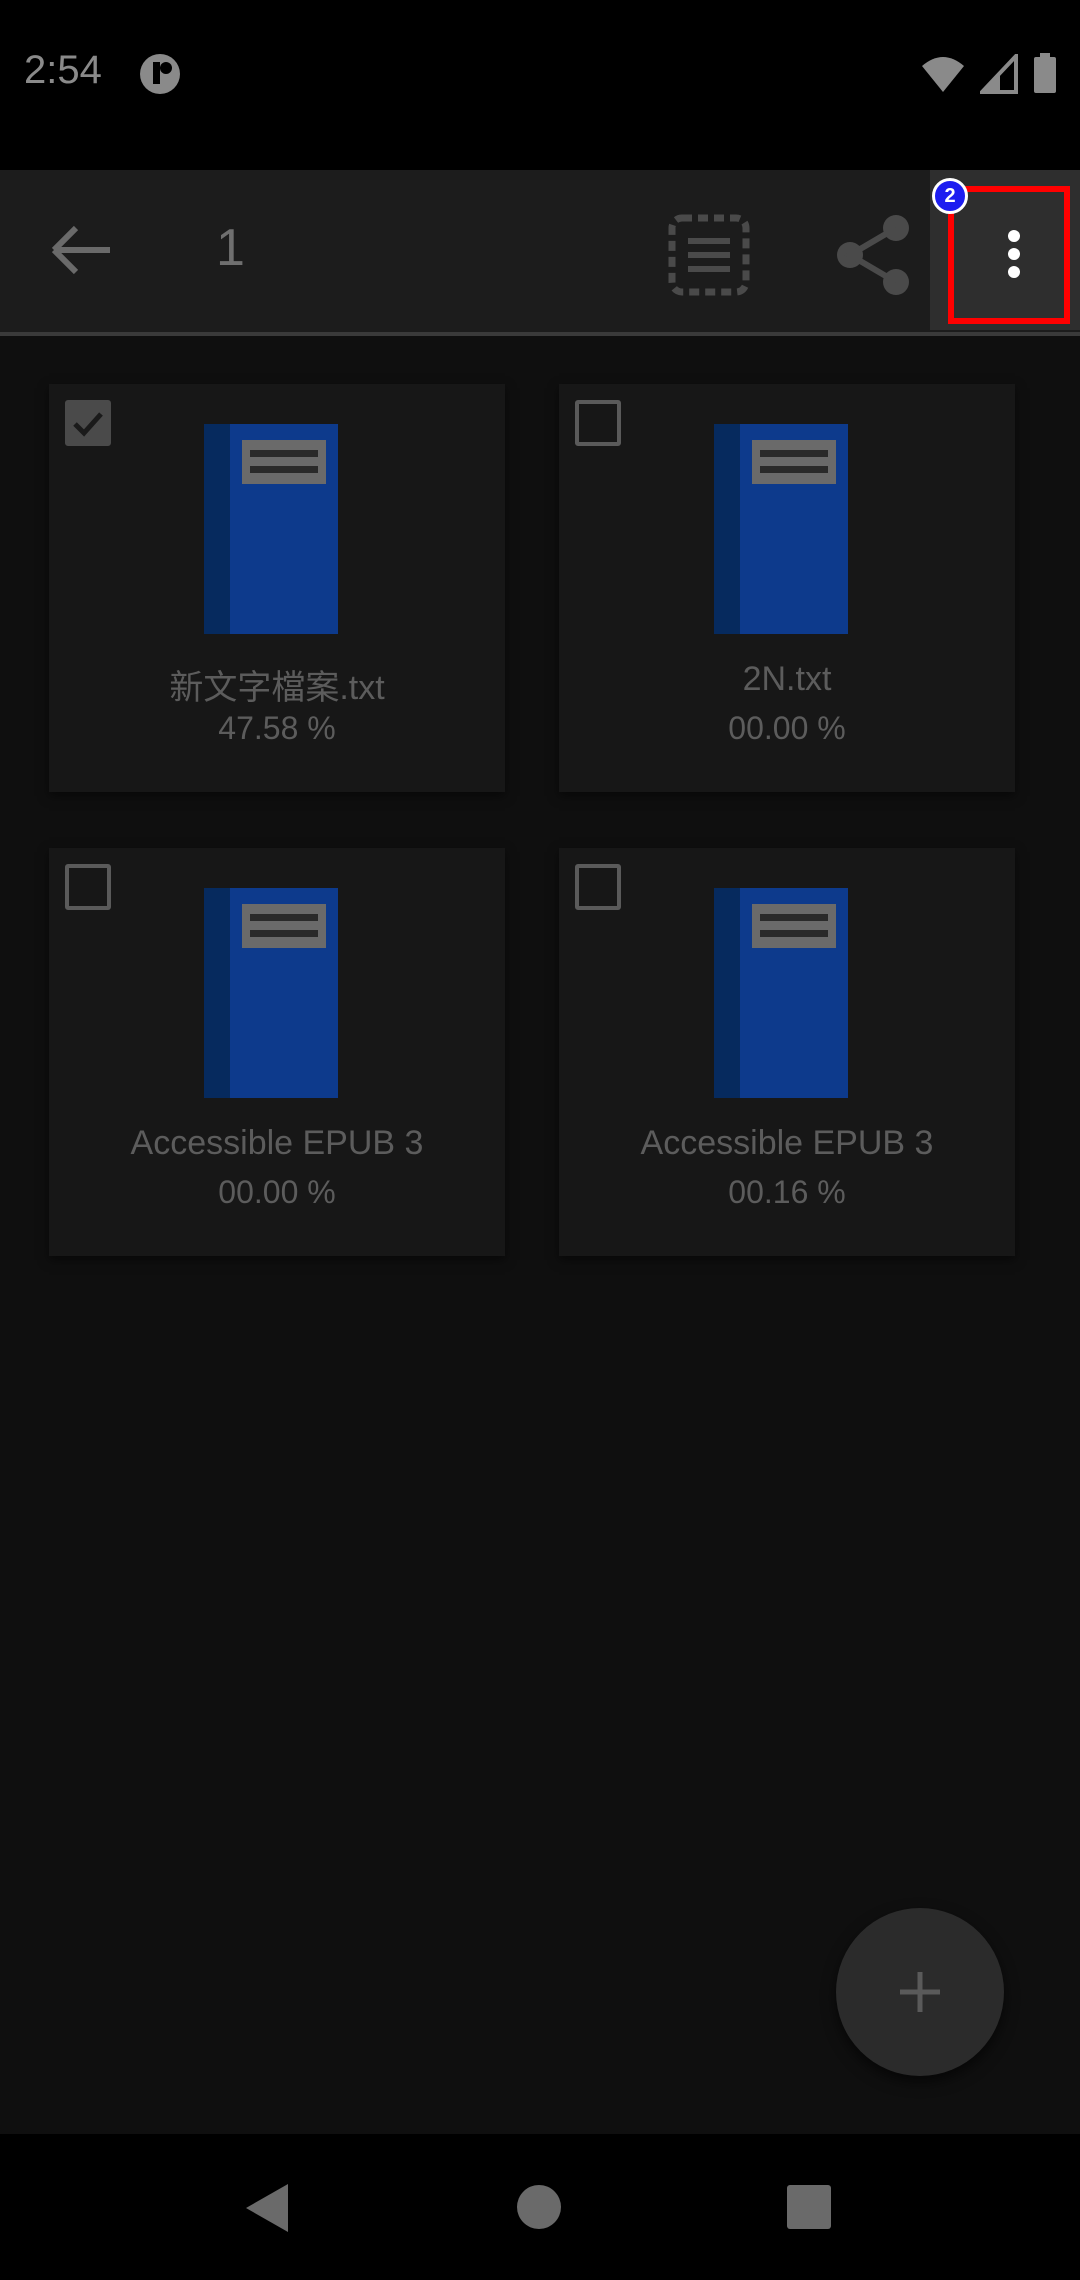  I want to click on nav-home-icon, so click(539, 2207).